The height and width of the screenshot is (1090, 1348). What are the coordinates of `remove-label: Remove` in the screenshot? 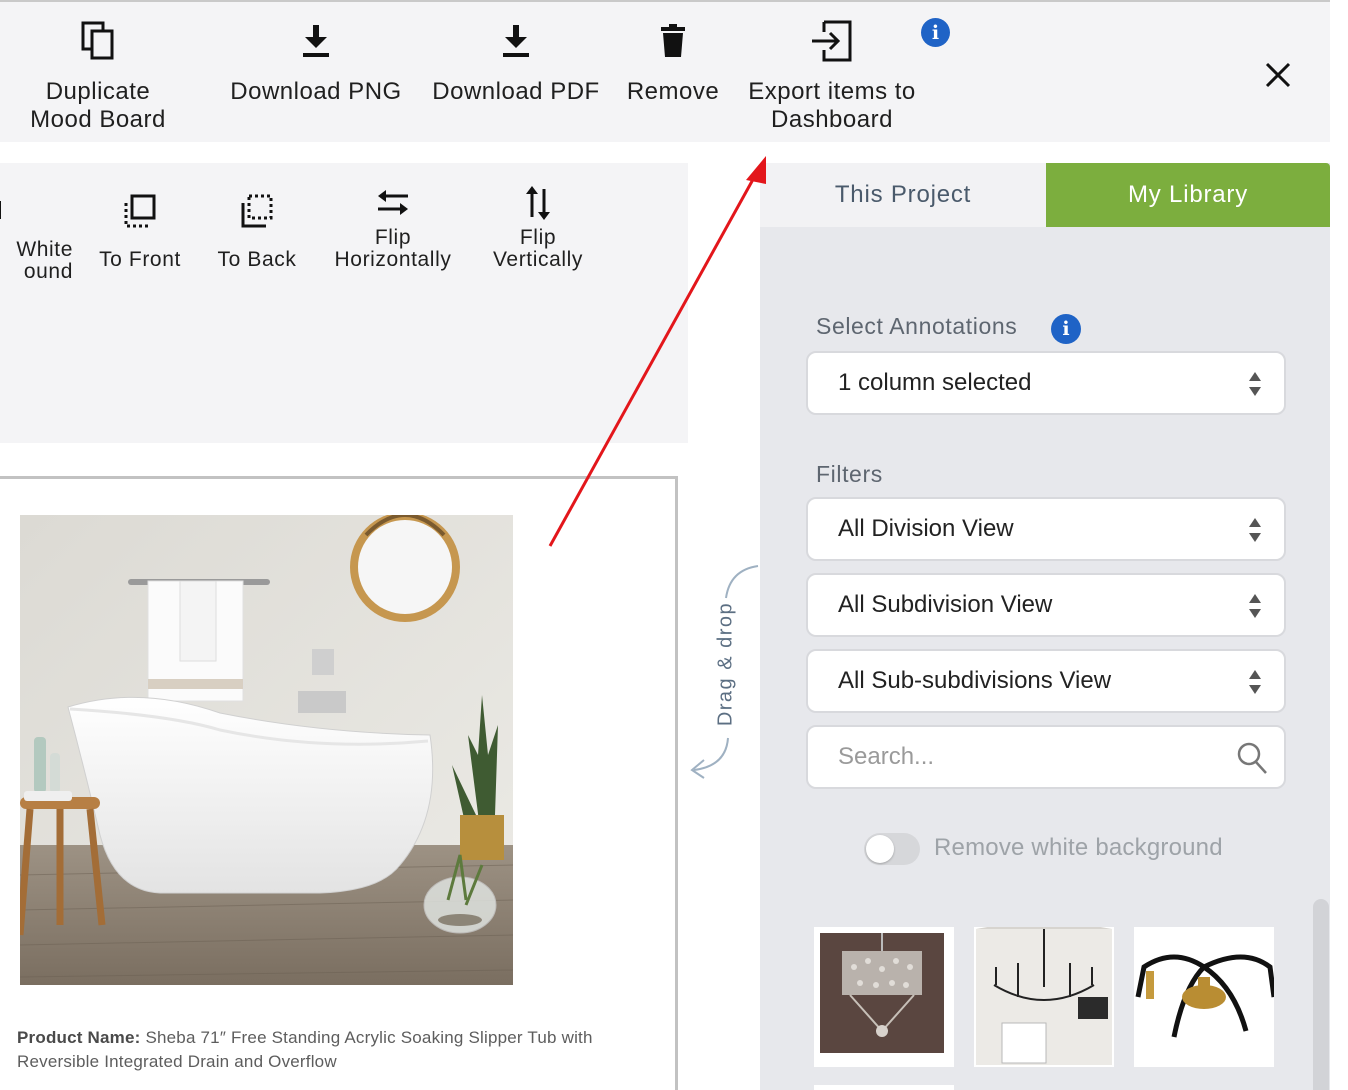 It's located at (673, 91).